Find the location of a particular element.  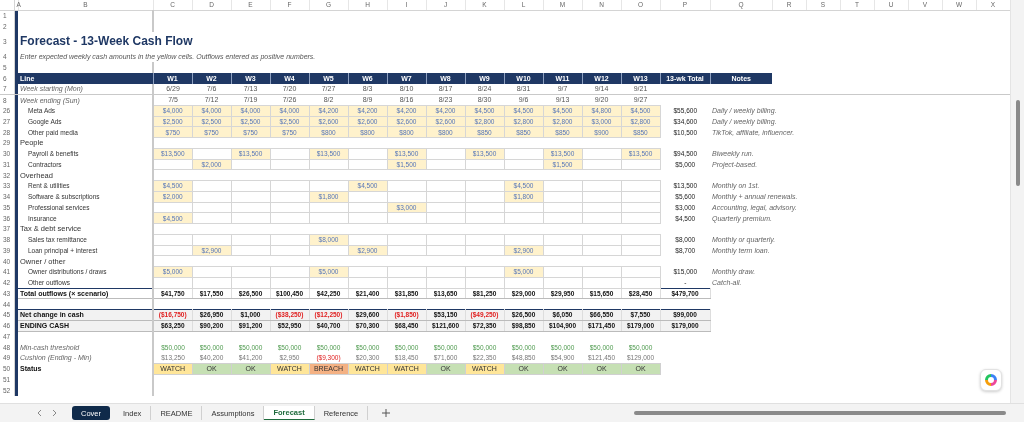

assistant-button is located at coordinates (991, 380).